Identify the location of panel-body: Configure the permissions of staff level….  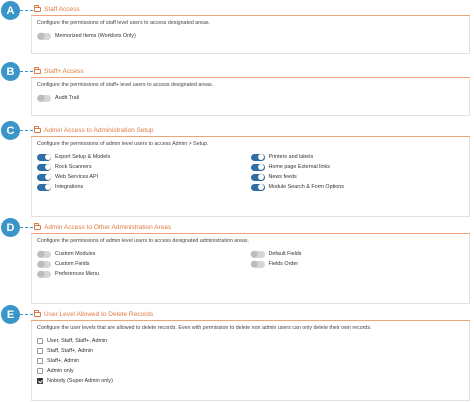
(250, 35).